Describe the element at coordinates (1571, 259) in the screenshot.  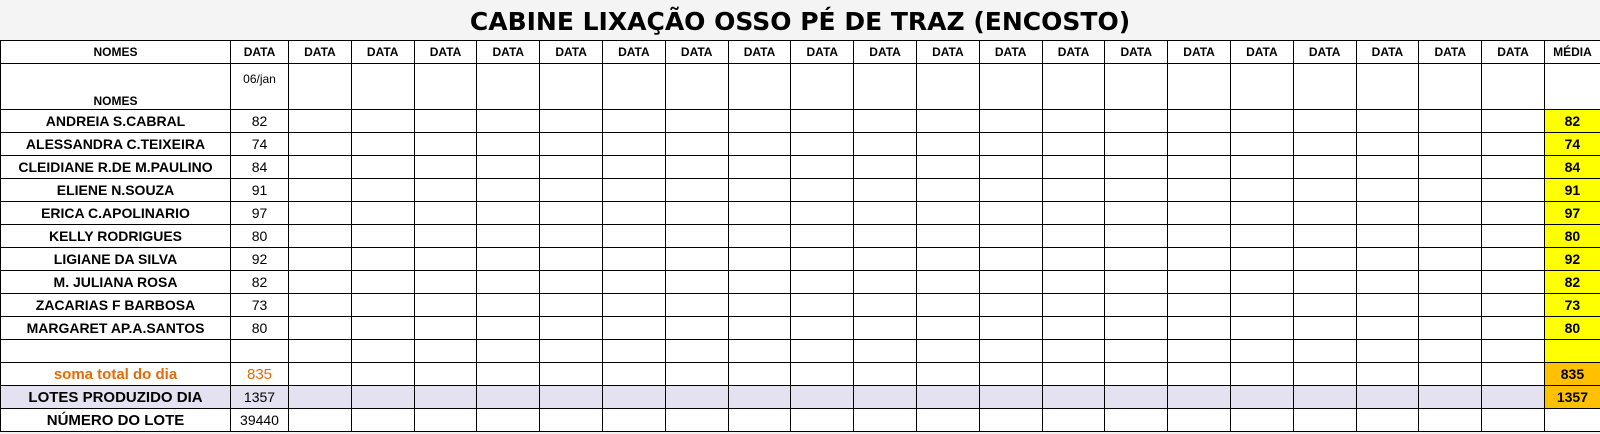
I see `media-cell: 92` at that location.